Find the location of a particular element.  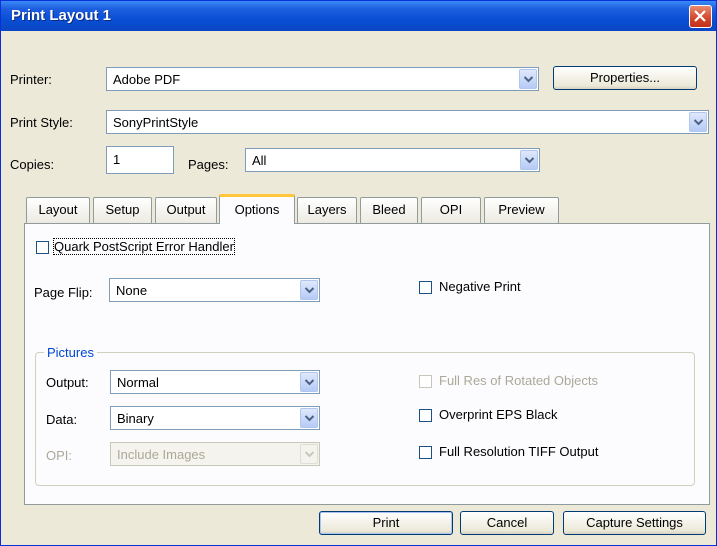

pictures-group-label: Pictures is located at coordinates (70, 352).